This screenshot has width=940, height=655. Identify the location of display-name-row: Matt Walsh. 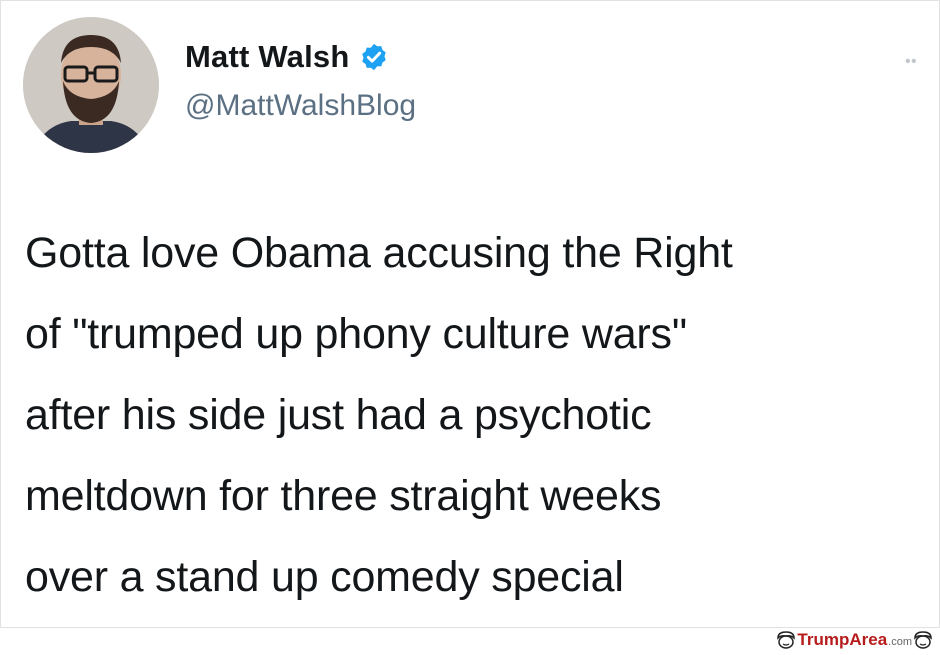
(287, 57).